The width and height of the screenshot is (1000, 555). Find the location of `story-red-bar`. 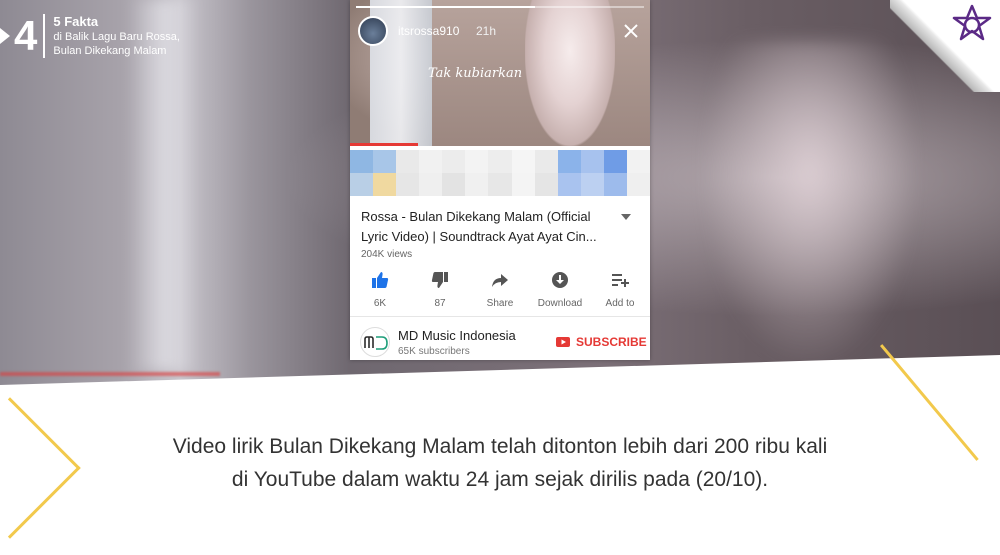

story-red-bar is located at coordinates (384, 144).